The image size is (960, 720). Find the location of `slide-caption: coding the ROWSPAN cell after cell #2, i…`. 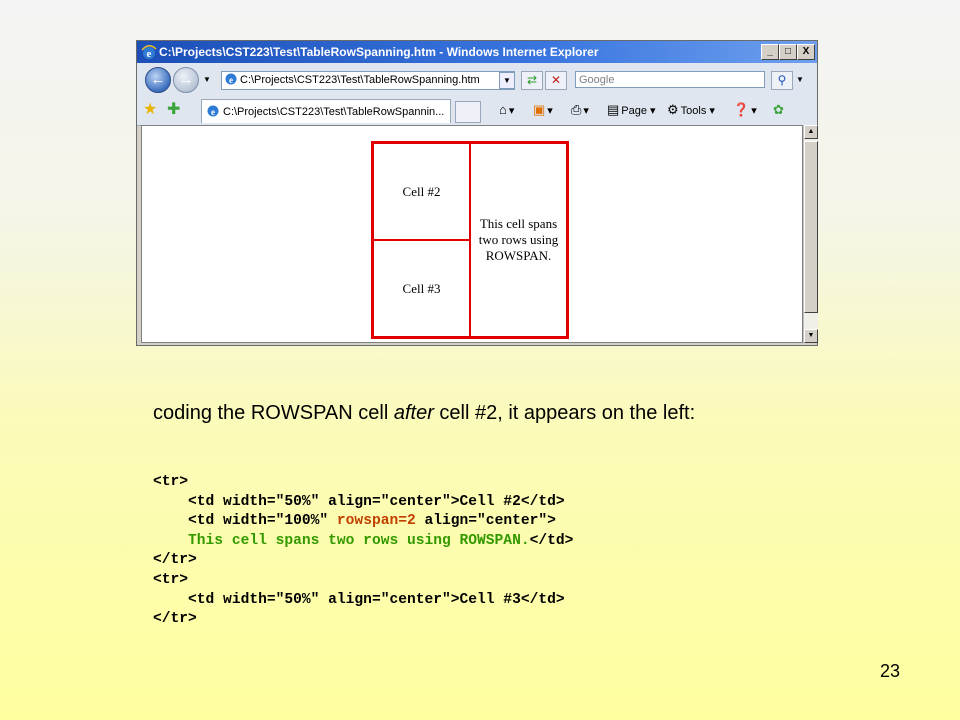

slide-caption: coding the ROWSPAN cell after cell #2, i… is located at coordinates (453, 413).